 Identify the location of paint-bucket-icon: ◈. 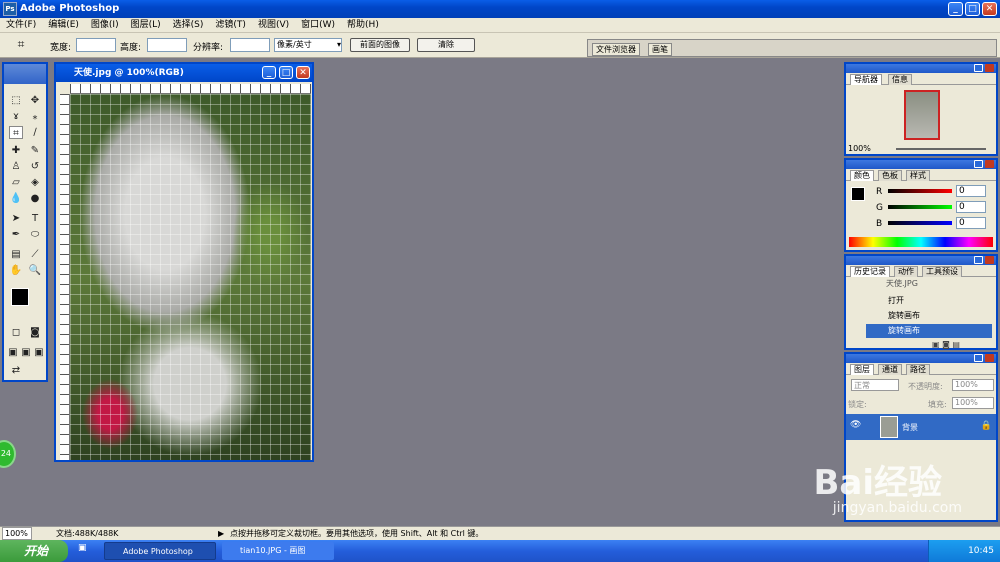
(35, 182).